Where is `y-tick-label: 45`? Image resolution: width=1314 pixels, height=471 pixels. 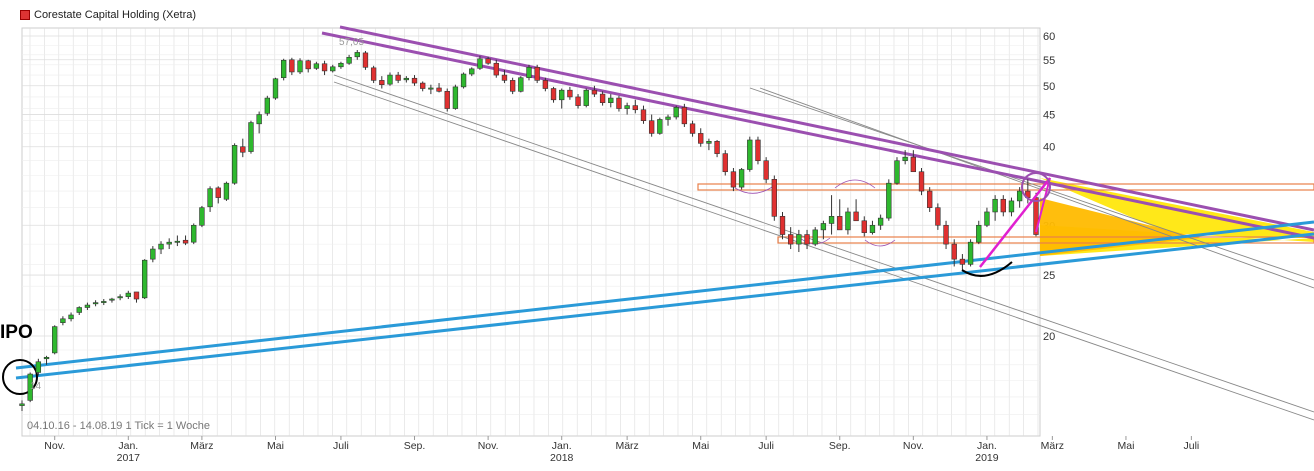
y-tick-label: 45 is located at coordinates (1049, 116).